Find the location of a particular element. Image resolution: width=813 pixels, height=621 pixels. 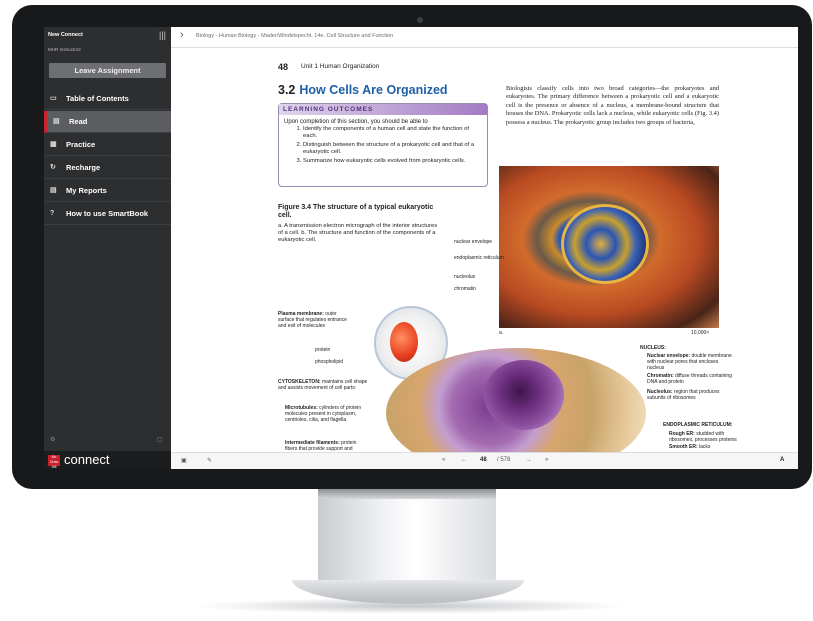

prev-page-button: ← is located at coordinates (464, 460).